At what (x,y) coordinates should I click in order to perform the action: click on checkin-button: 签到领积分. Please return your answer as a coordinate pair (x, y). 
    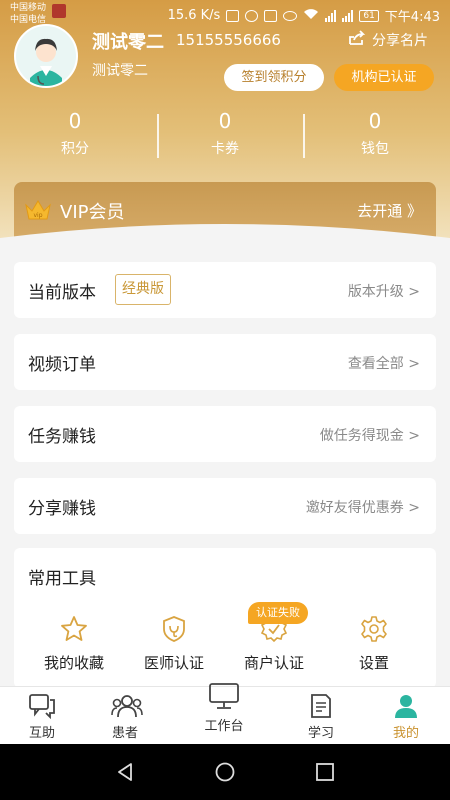
    Looking at the image, I should click on (274, 77).